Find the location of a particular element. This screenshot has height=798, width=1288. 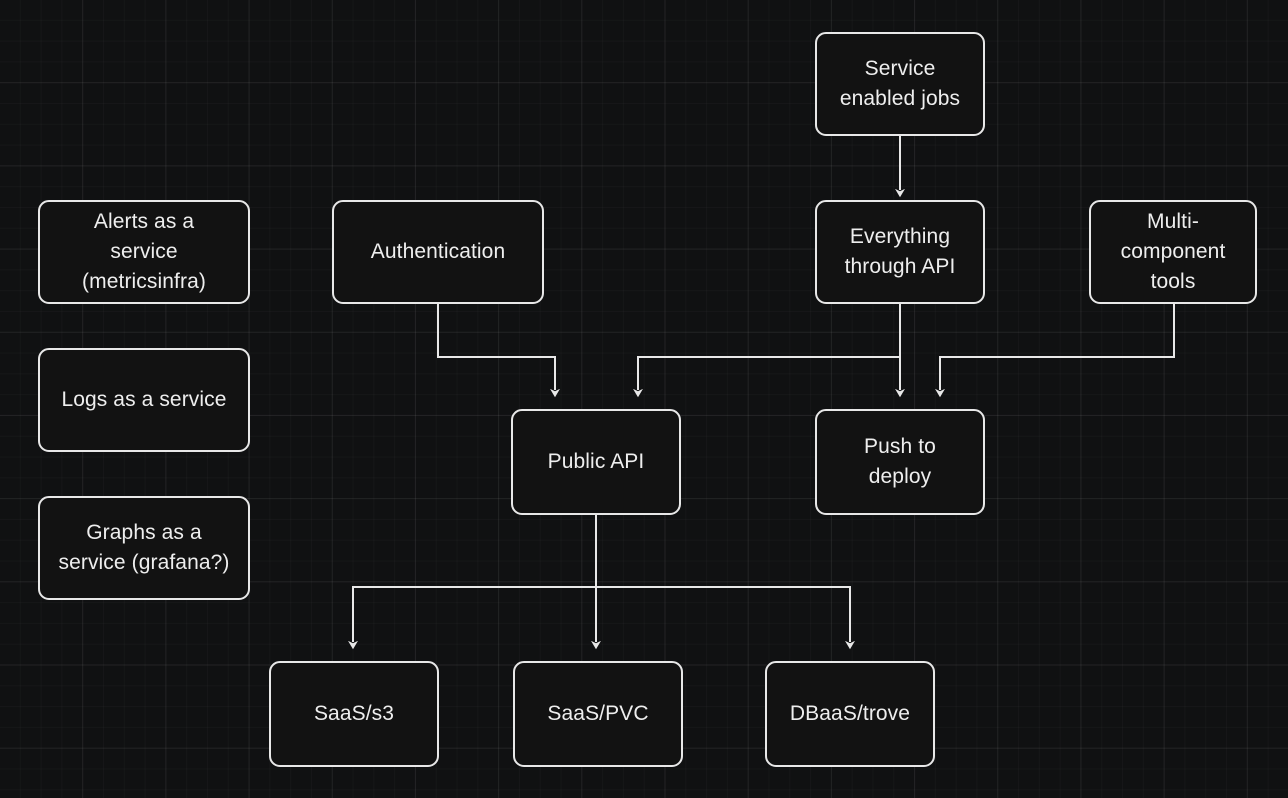

node-label: Push to deploy is located at coordinates (900, 461).